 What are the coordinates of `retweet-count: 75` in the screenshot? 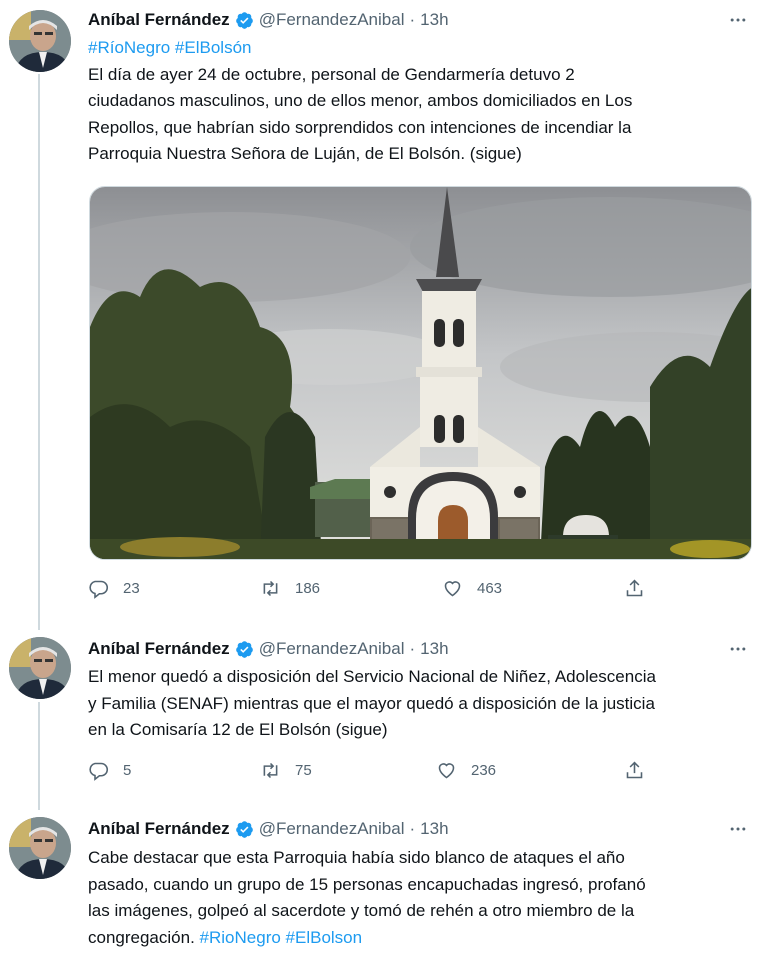 It's located at (303, 770).